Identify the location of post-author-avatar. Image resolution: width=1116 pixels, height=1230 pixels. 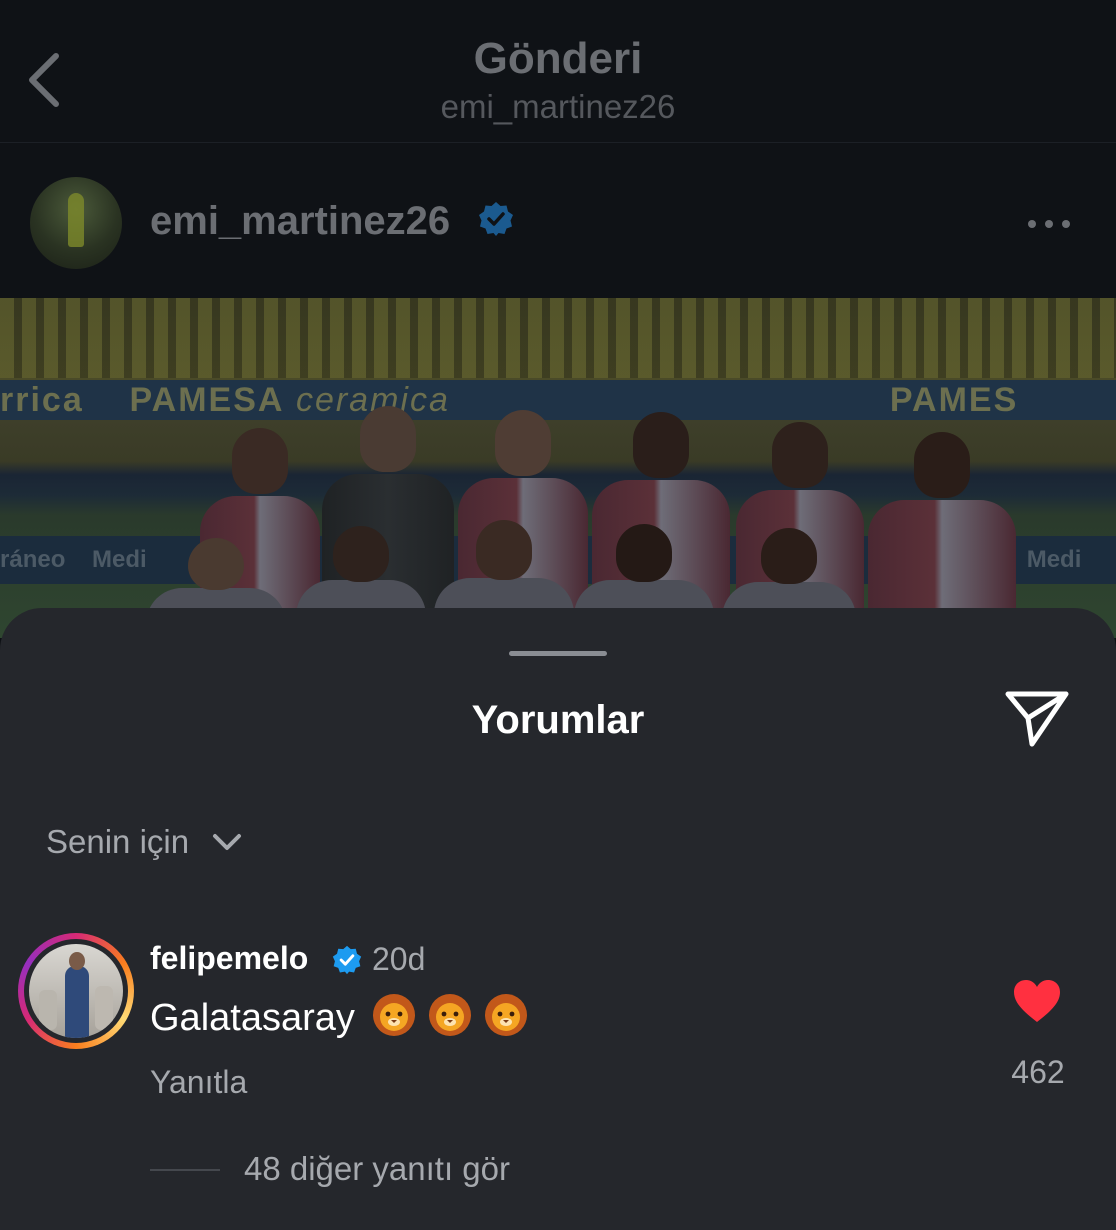
(76, 223).